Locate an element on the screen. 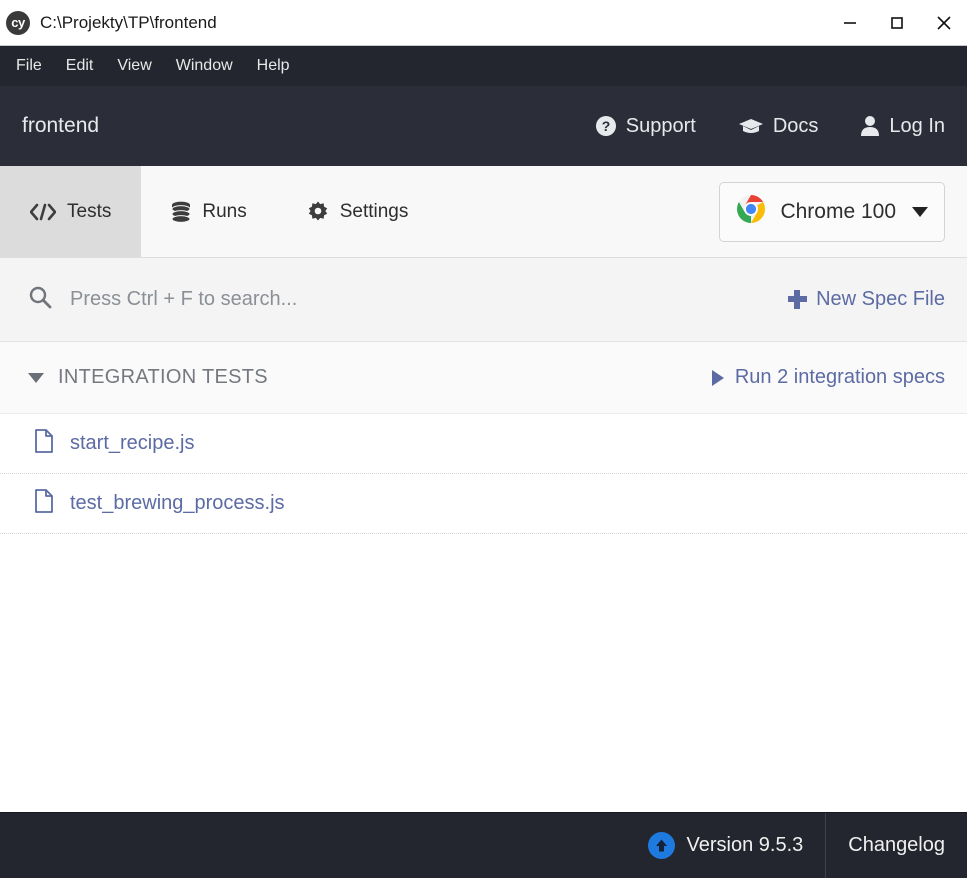 The width and height of the screenshot is (967, 883). window-title: C:\Projekty\TP\frontend is located at coordinates (128, 22).